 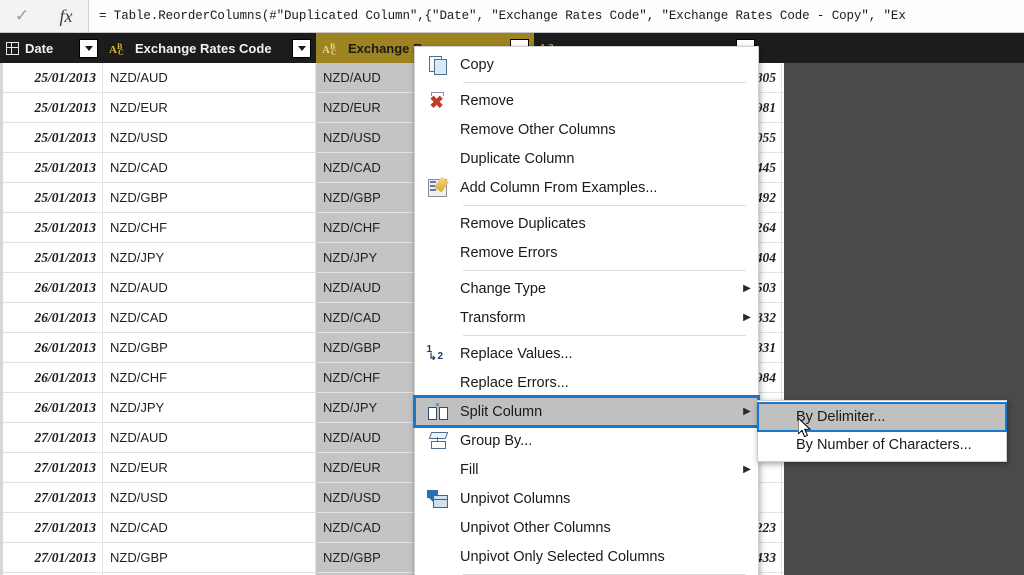 What do you see at coordinates (51, 48) in the screenshot?
I see `column-header-date: Date` at bounding box center [51, 48].